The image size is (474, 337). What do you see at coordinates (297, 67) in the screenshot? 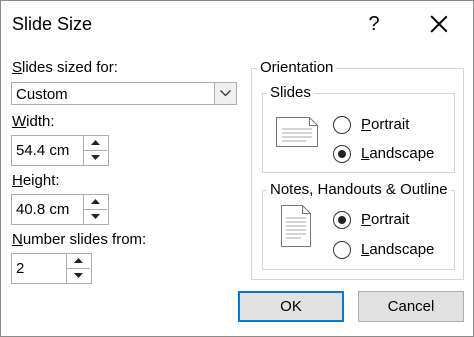
I see `orientation-legend: Orientation` at bounding box center [297, 67].